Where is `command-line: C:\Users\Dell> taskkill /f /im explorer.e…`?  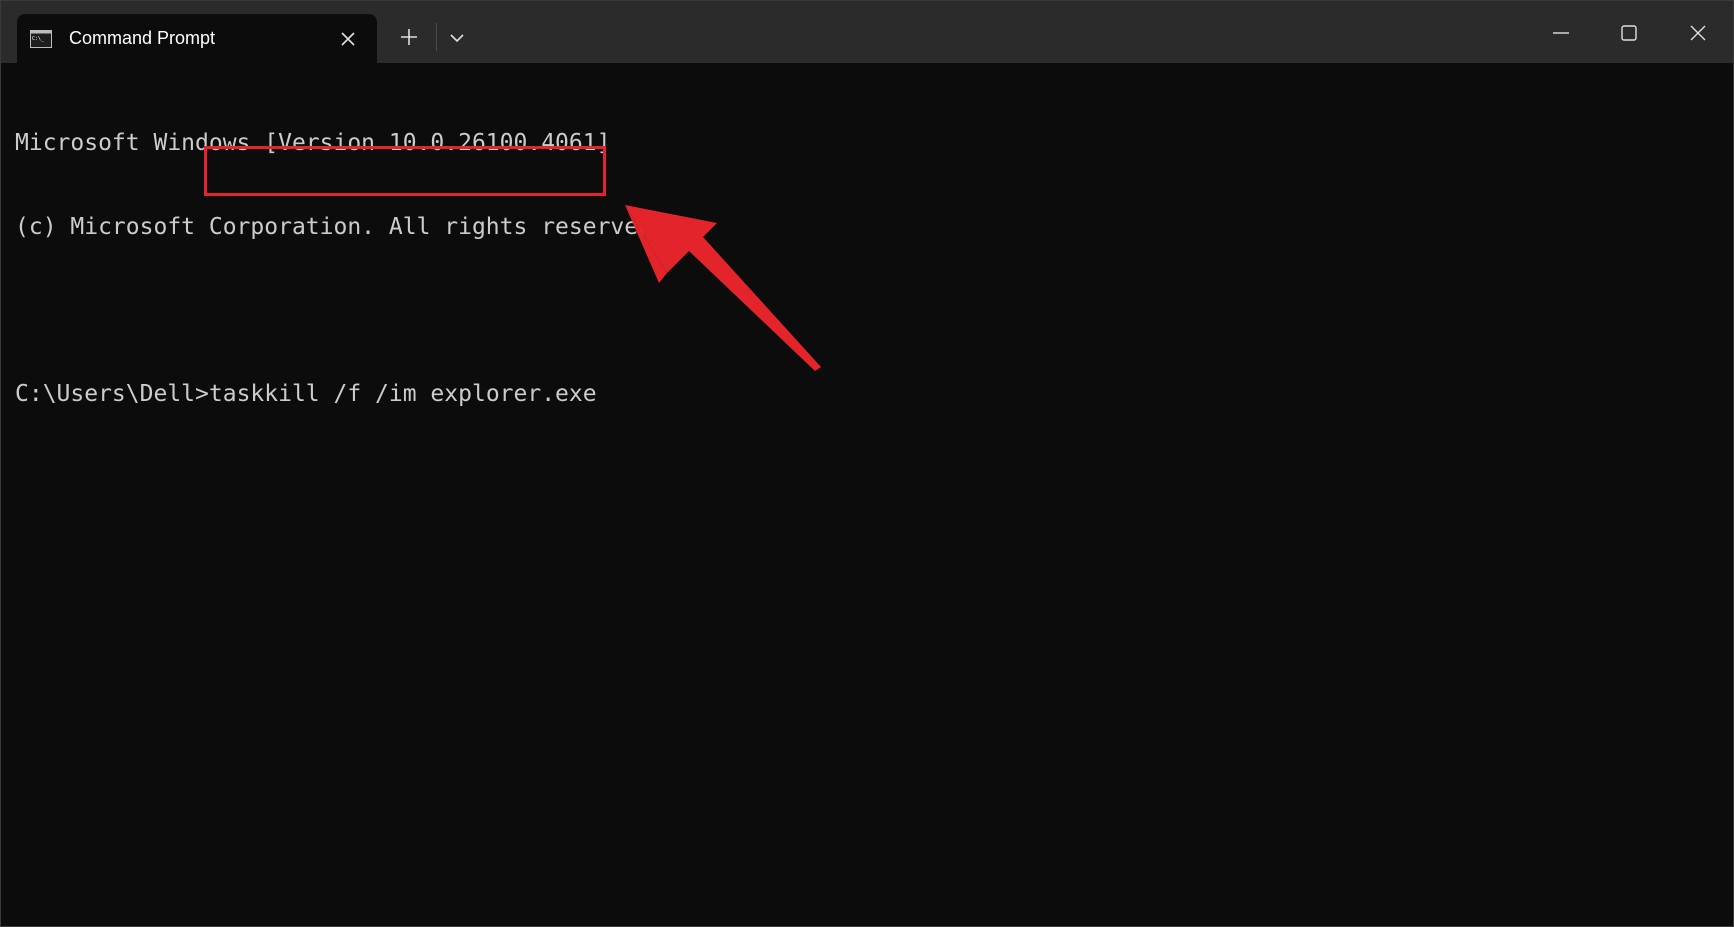 command-line: C:\Users\Dell> taskkill /f /im explorer.e… is located at coordinates (874, 394).